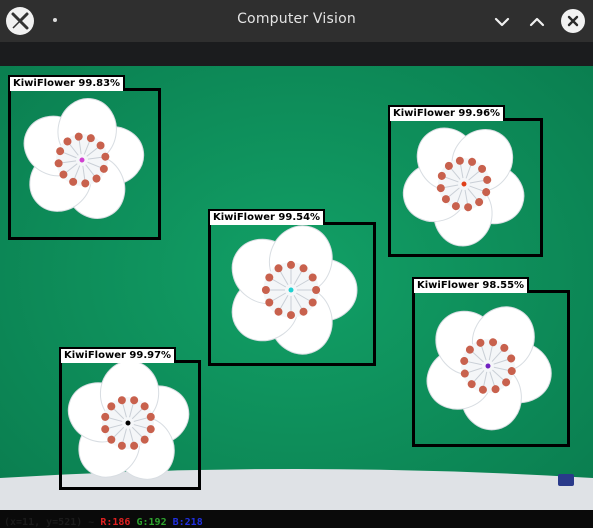  I want to click on detection-label: KiwiFlower 99.97%, so click(118, 355).